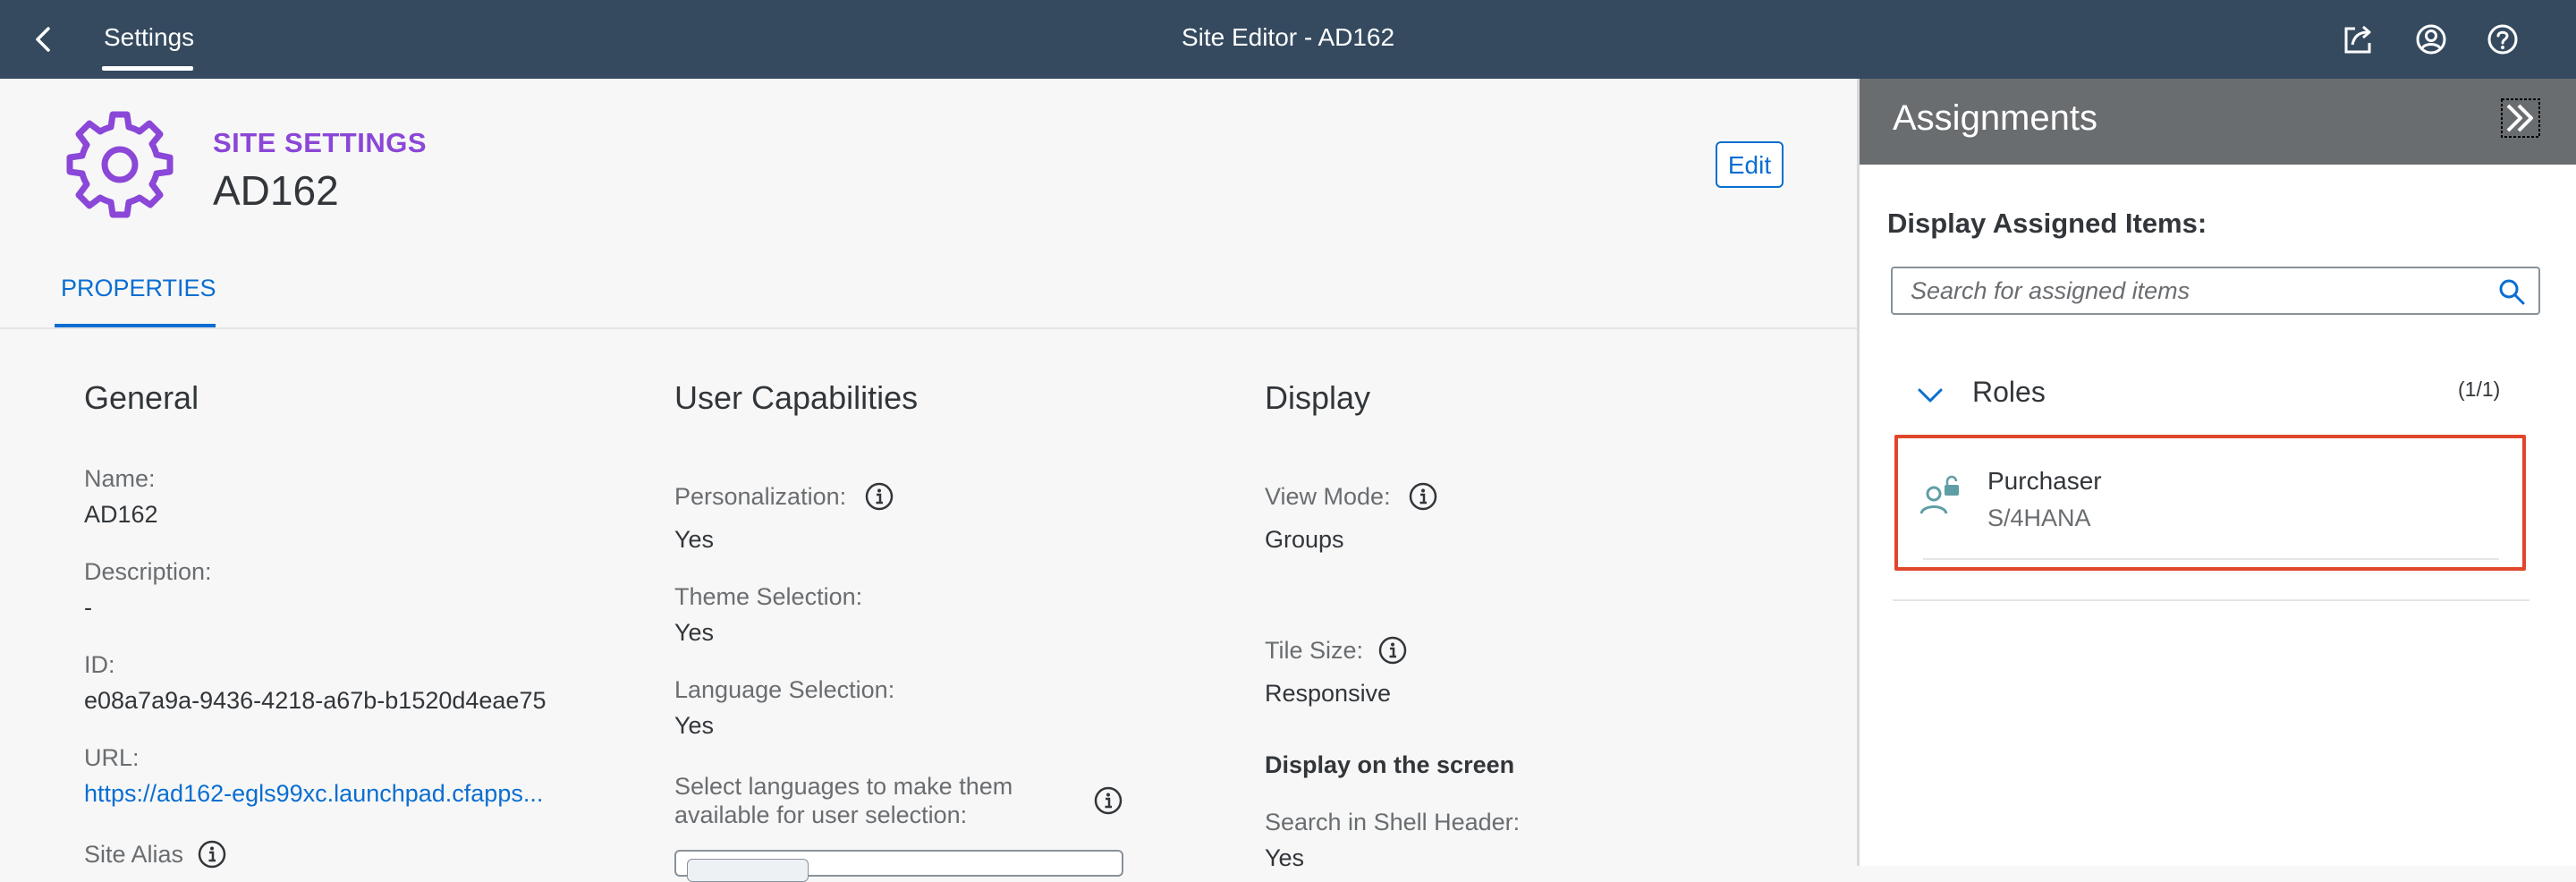 The height and width of the screenshot is (882, 2576). Describe the element at coordinates (120, 164) in the screenshot. I see `gear-icon` at that location.